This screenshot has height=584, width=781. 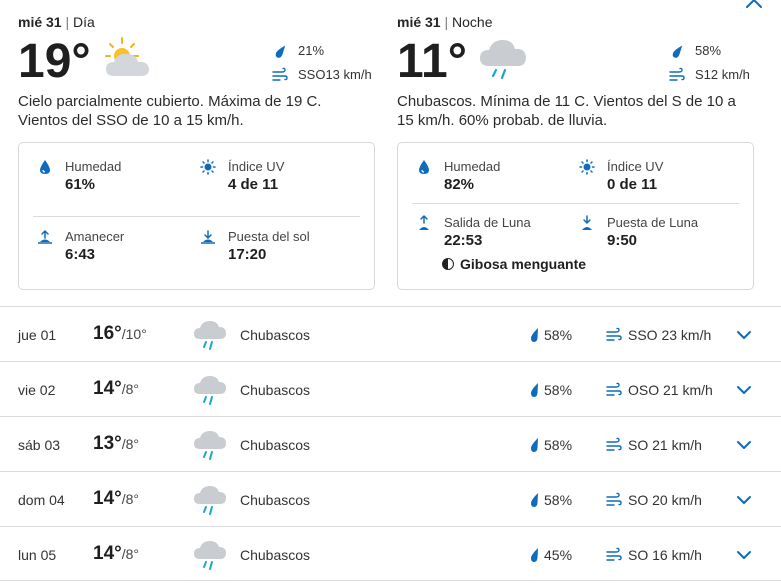 I want to click on sunrise-label: Amanecer, so click(x=95, y=236).